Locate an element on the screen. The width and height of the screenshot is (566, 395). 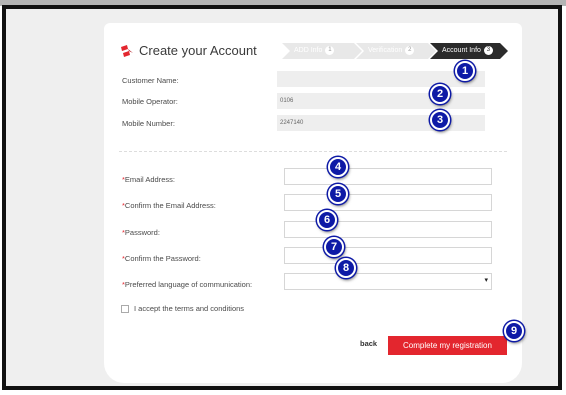
password-label: *Password: is located at coordinates (141, 232).